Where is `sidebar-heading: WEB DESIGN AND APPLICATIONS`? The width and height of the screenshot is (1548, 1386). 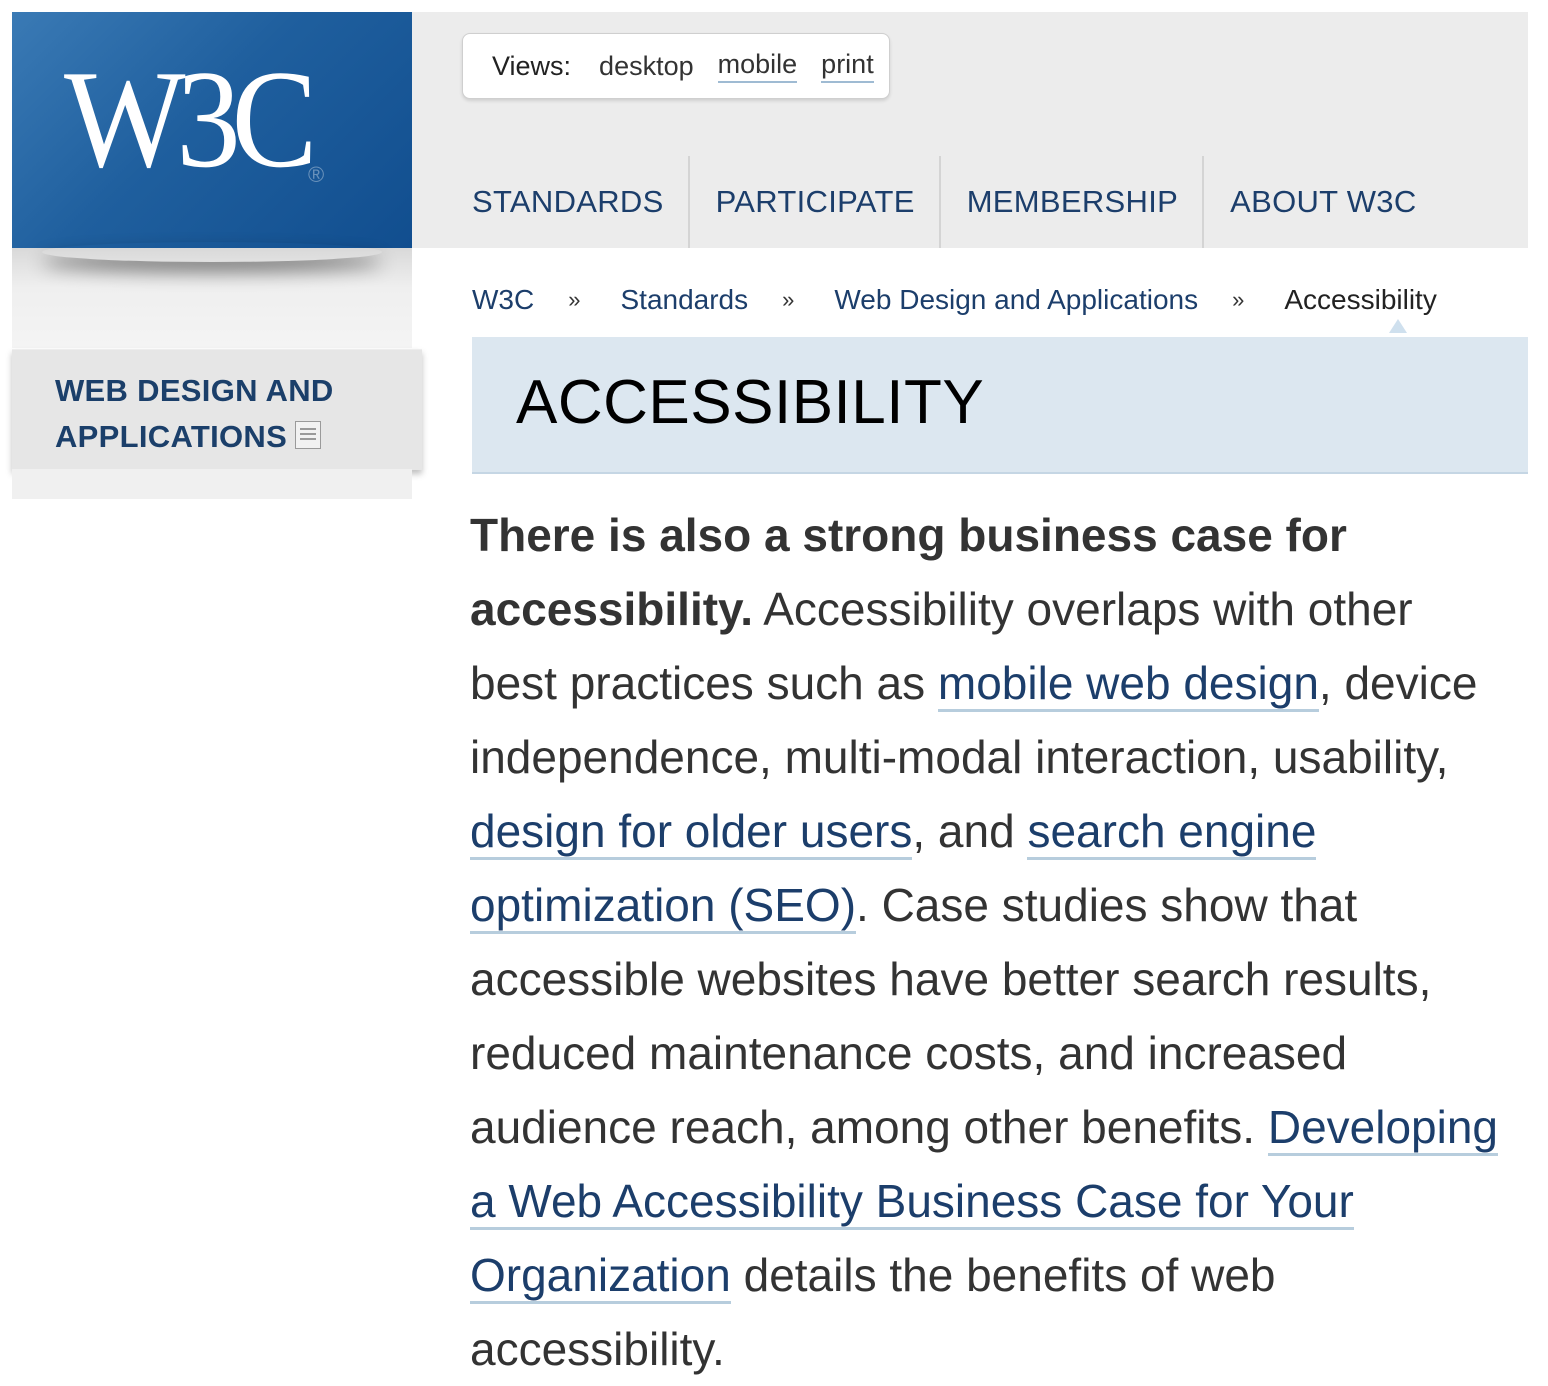 sidebar-heading: WEB DESIGN AND APPLICATIONS is located at coordinates (194, 414).